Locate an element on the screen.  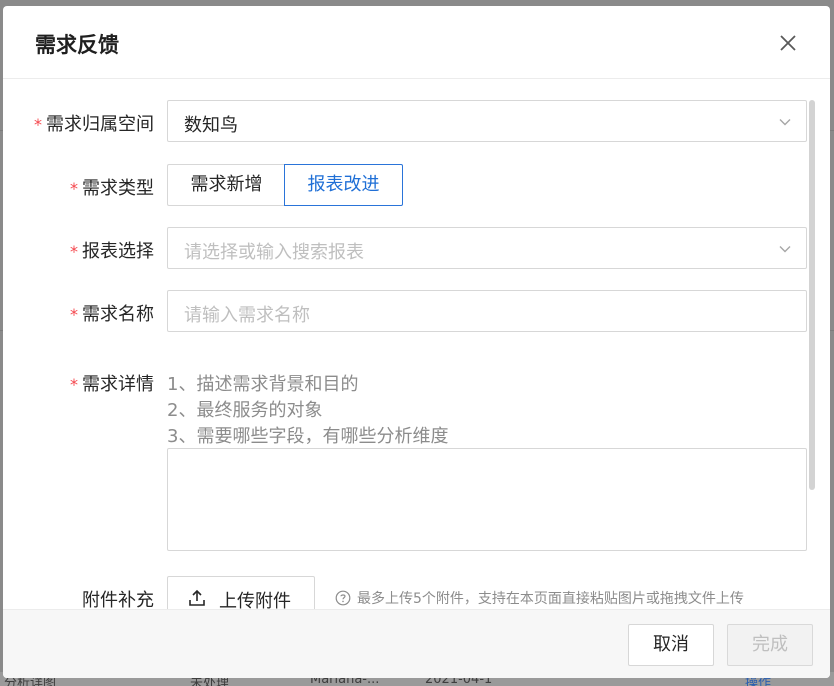
modal-title: 需求反馈 is located at coordinates (77, 45).